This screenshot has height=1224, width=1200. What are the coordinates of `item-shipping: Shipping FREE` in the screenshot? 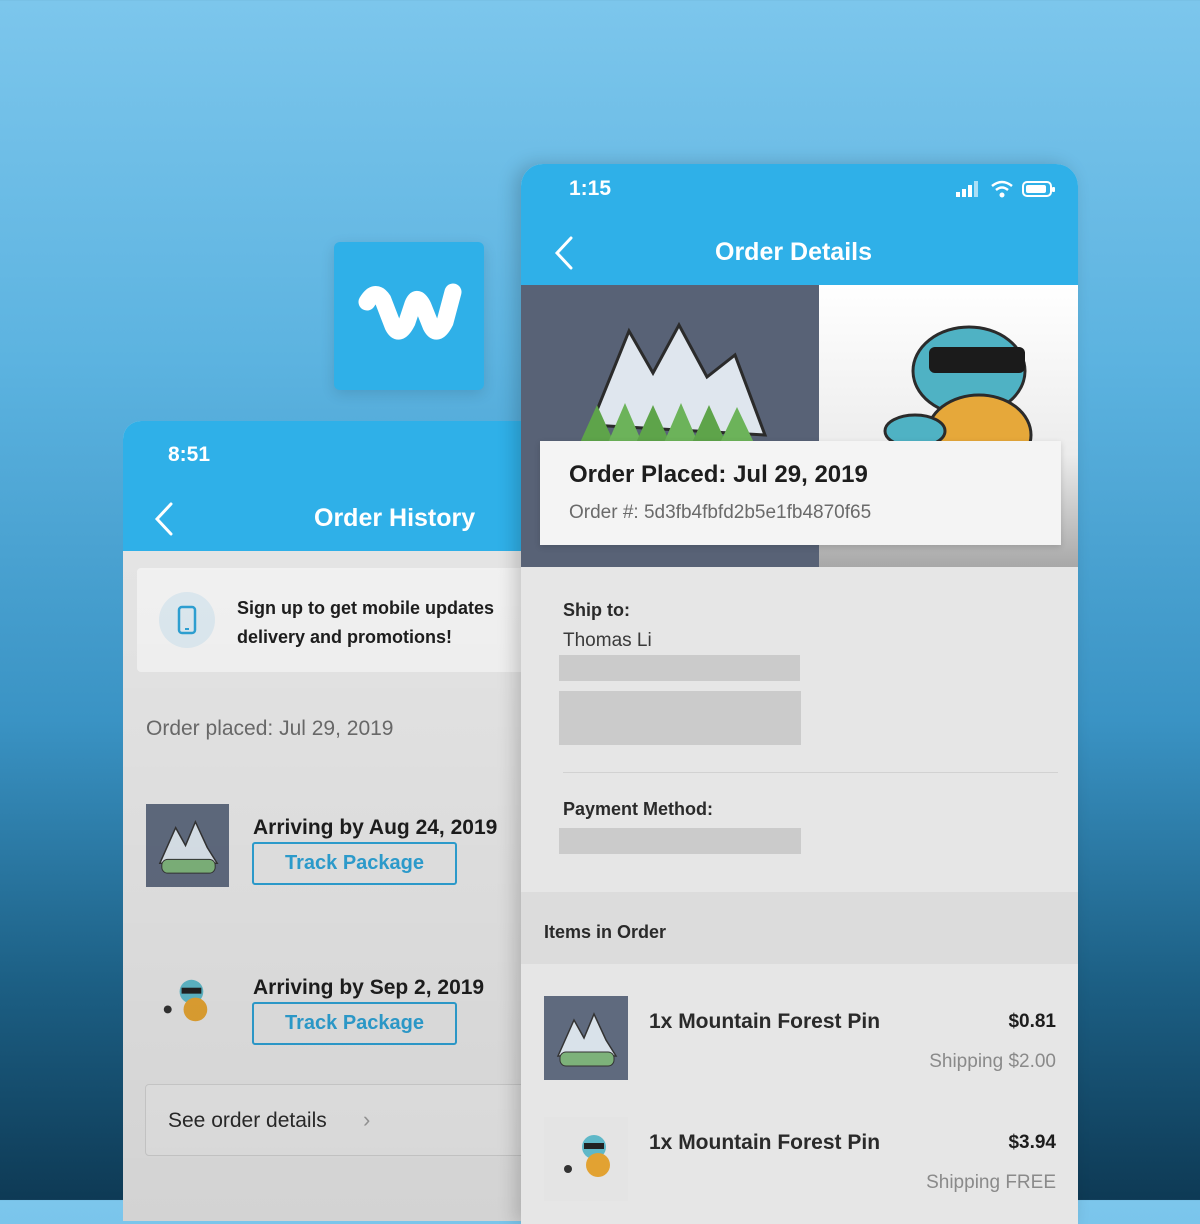 It's located at (991, 1182).